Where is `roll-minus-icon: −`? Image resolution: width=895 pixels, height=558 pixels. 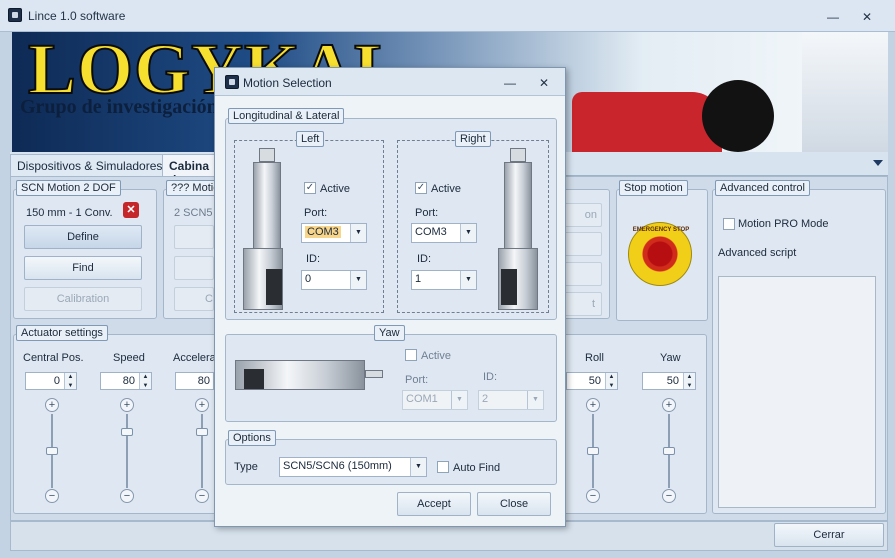 roll-minus-icon: − is located at coordinates (593, 496).